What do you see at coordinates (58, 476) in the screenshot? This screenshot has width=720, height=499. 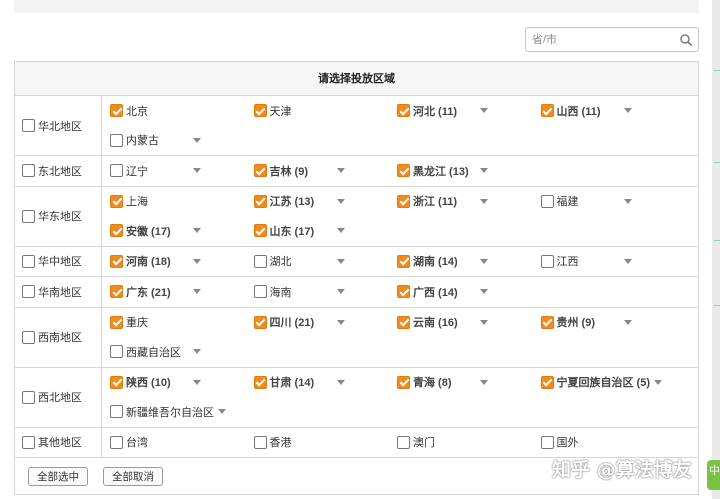 I see `select-all-button: 全部选中` at bounding box center [58, 476].